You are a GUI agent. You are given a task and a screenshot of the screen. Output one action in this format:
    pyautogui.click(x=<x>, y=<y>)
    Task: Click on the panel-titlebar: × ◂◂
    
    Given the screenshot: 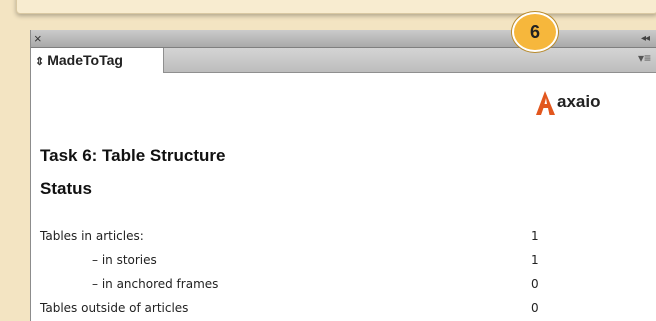 What is the action you would take?
    pyautogui.click(x=343, y=39)
    